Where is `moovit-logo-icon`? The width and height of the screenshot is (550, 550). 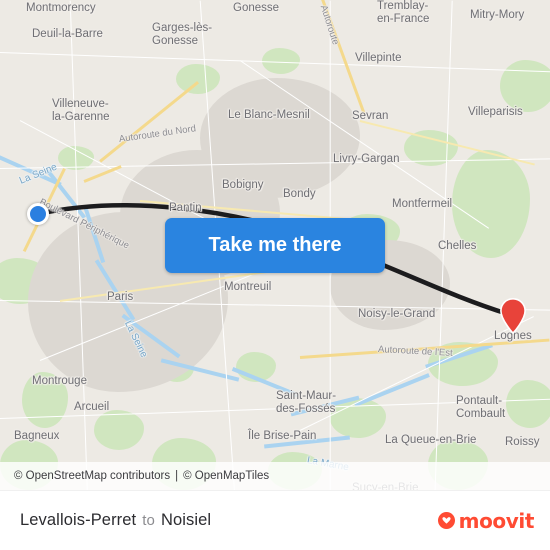
moovit-logo-icon is located at coordinates (446, 520).